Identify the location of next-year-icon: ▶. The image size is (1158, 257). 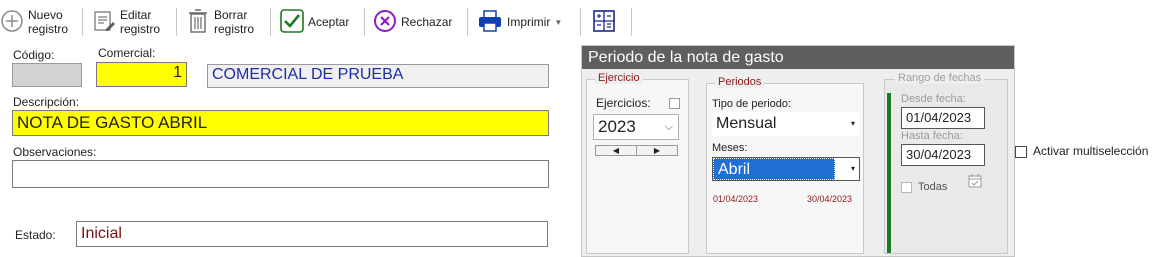
(657, 150).